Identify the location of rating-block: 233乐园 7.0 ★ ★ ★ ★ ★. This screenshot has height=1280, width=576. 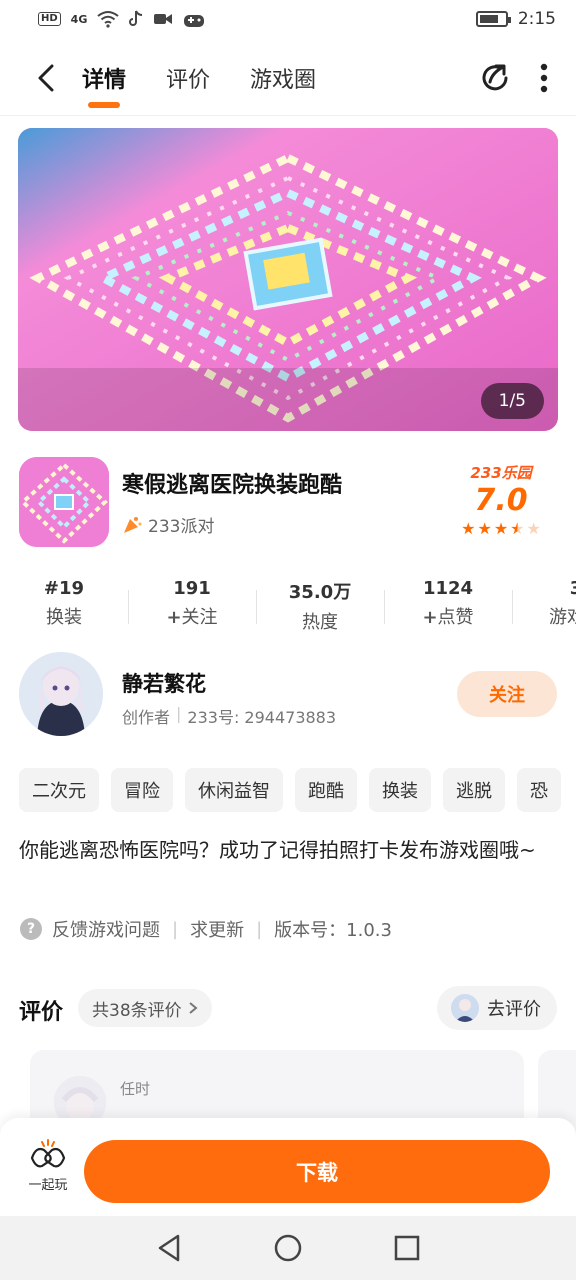
(501, 500).